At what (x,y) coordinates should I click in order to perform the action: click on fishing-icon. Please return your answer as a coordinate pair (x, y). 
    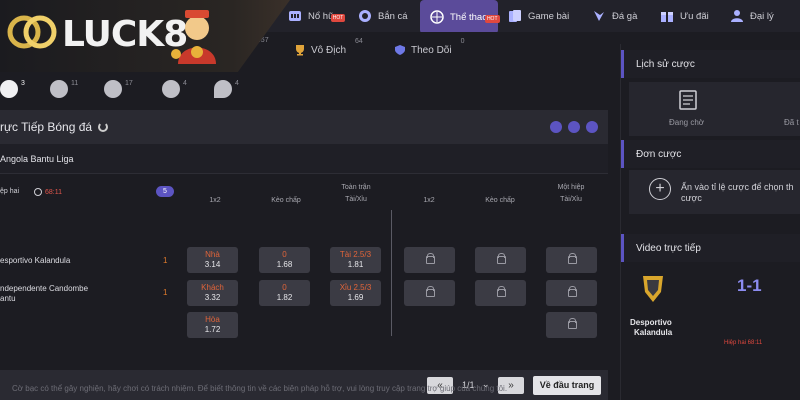
    Looking at the image, I should click on (365, 16).